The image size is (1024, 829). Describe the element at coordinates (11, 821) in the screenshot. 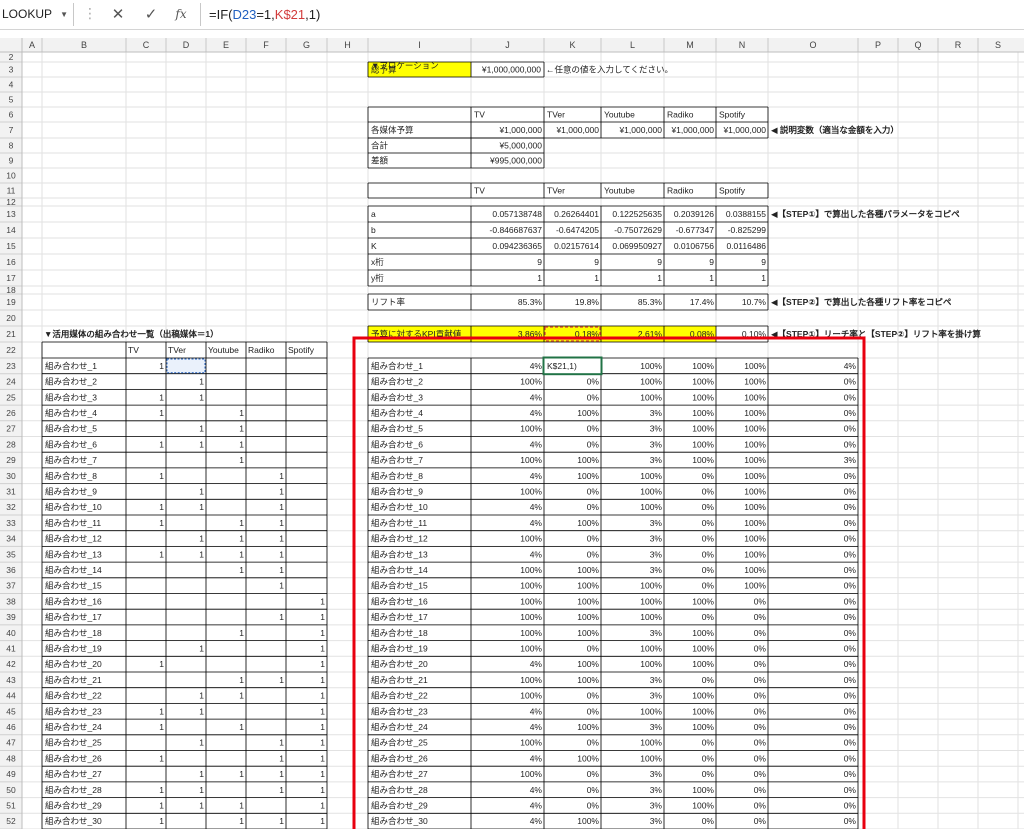

I see `row-header-52: 52` at that location.